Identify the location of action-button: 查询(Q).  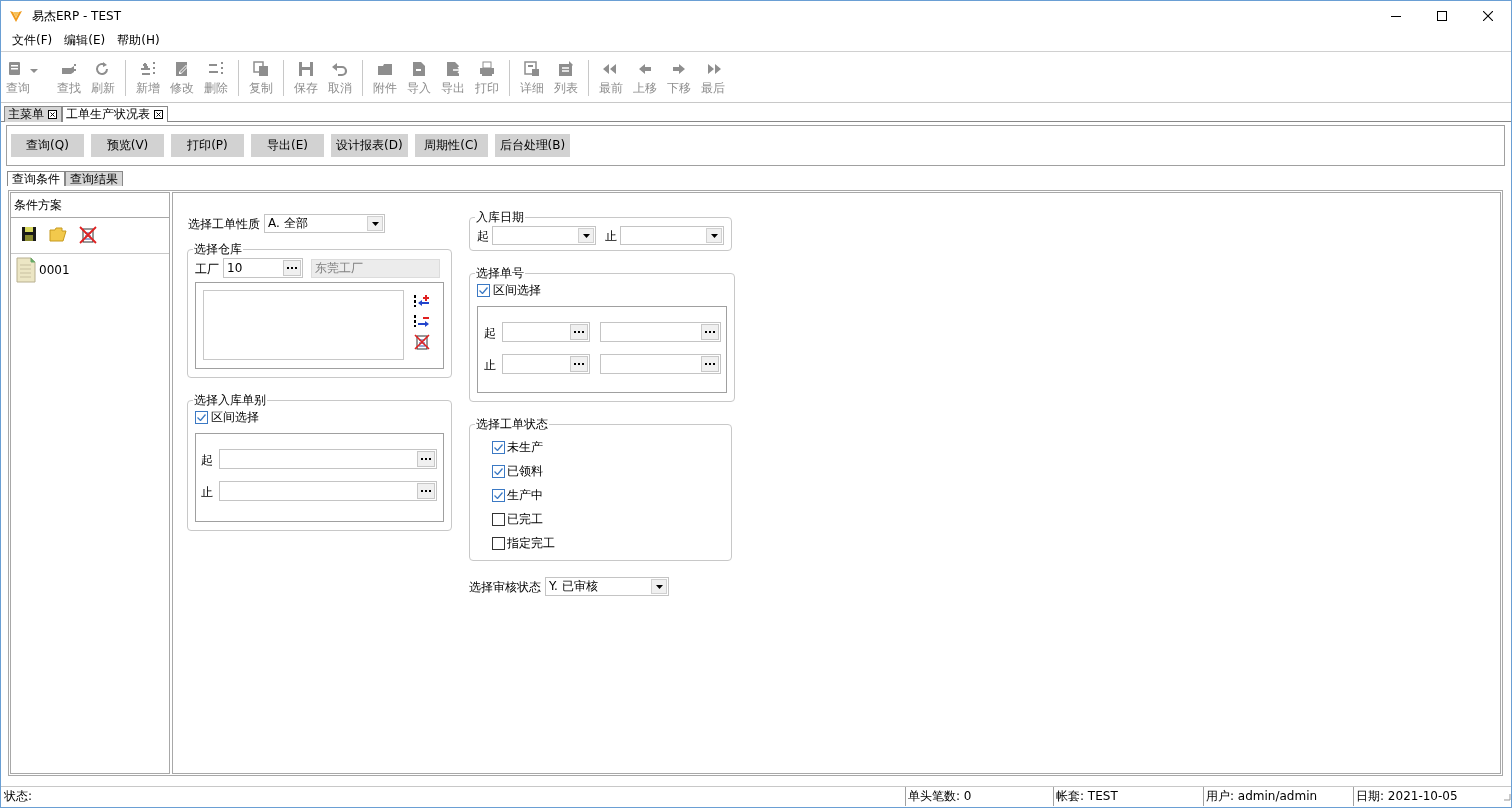
(47, 145).